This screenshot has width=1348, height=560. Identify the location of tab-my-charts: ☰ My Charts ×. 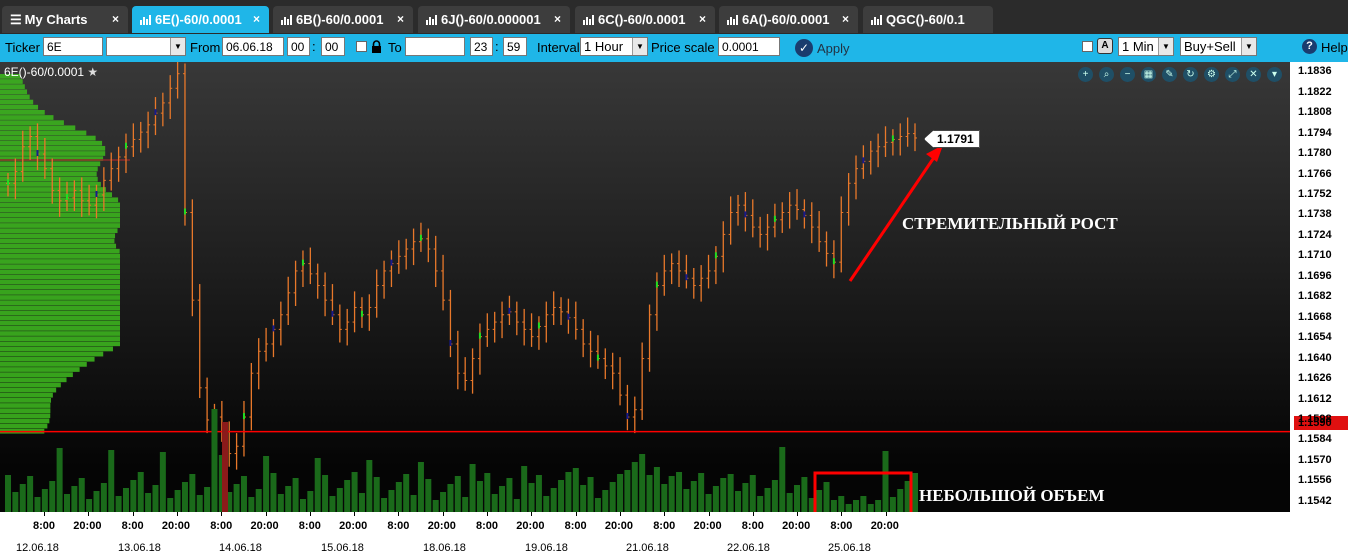
(65, 19).